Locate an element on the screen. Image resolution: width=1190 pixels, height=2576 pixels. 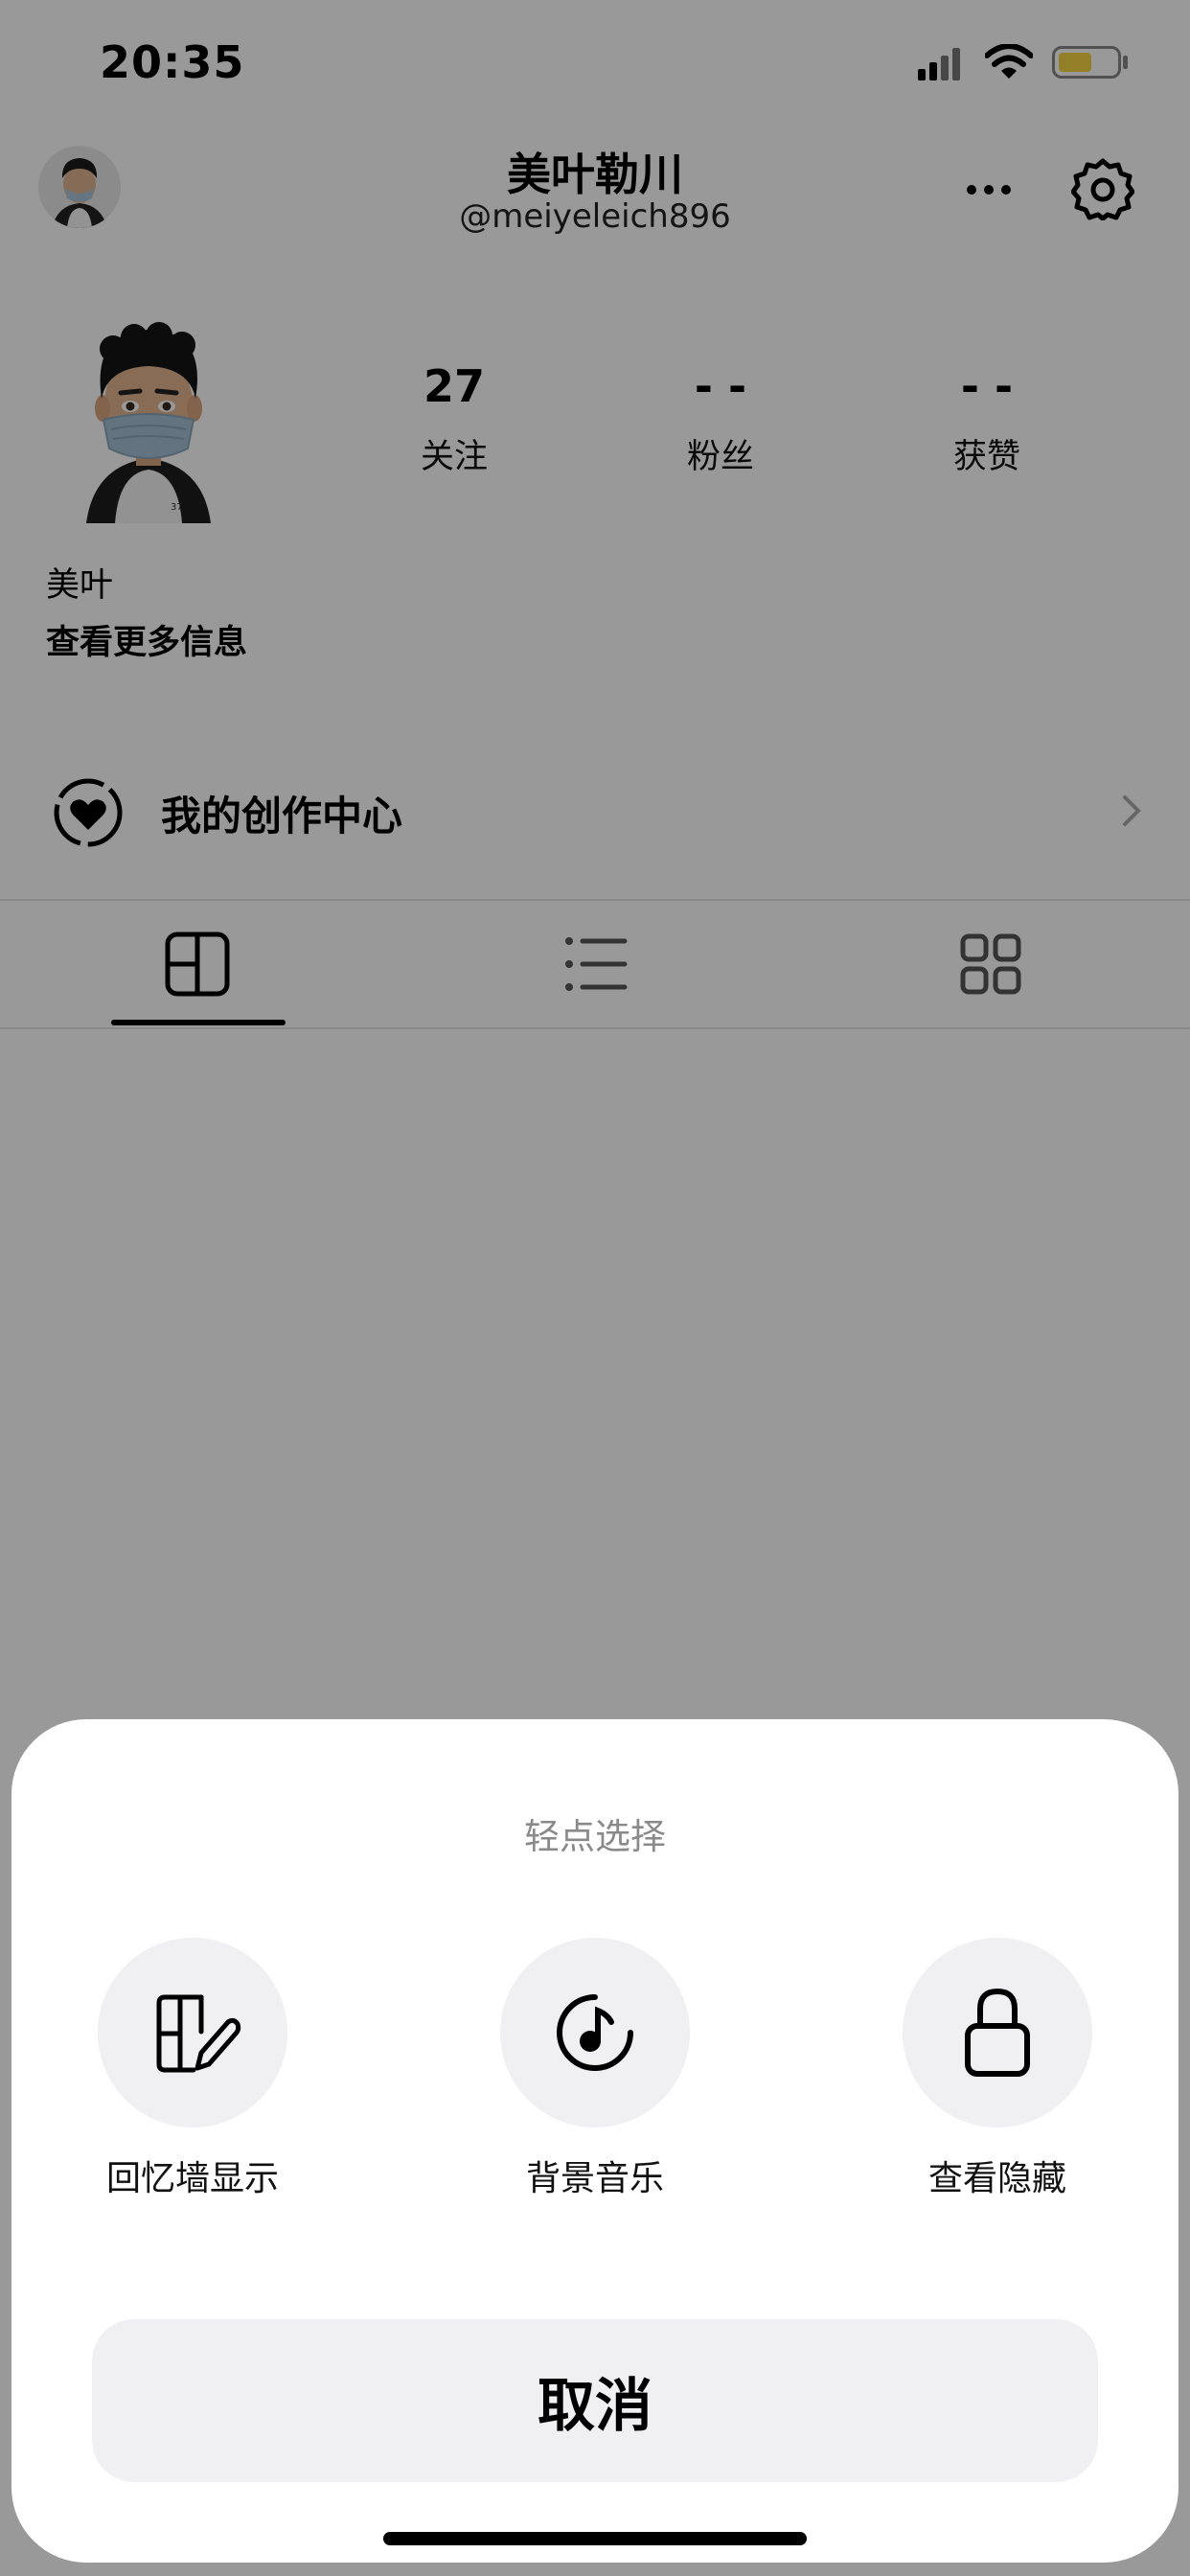
lock-icon is located at coordinates (998, 2032).